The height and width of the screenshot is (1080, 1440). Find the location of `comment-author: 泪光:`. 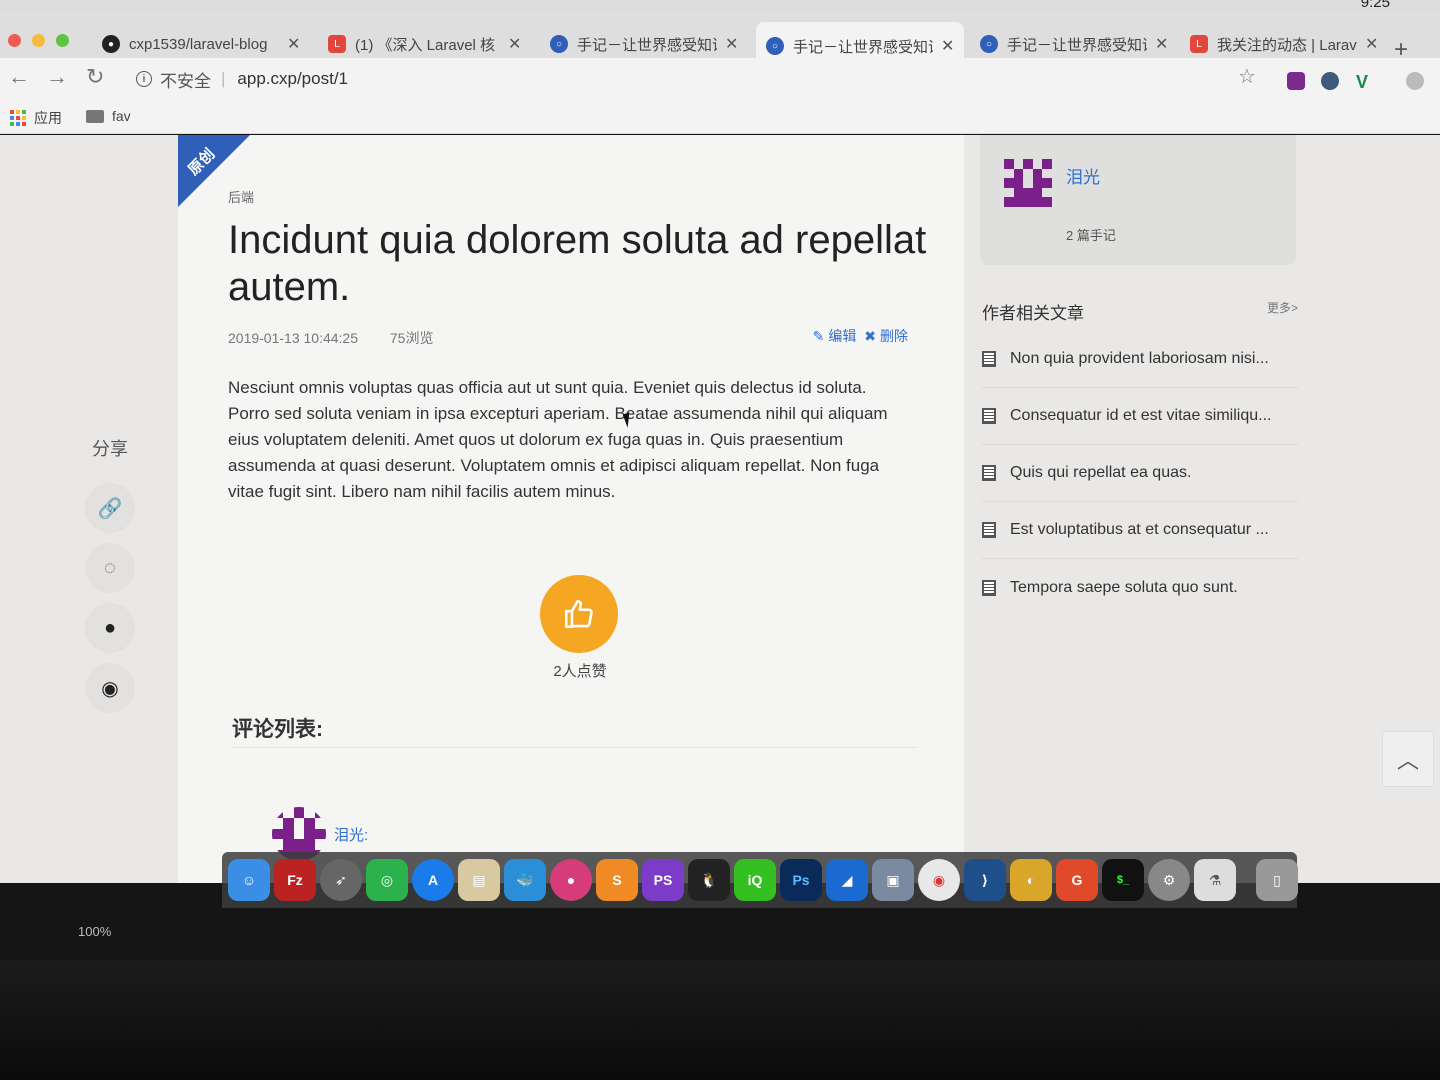

comment-author: 泪光: is located at coordinates (351, 834).